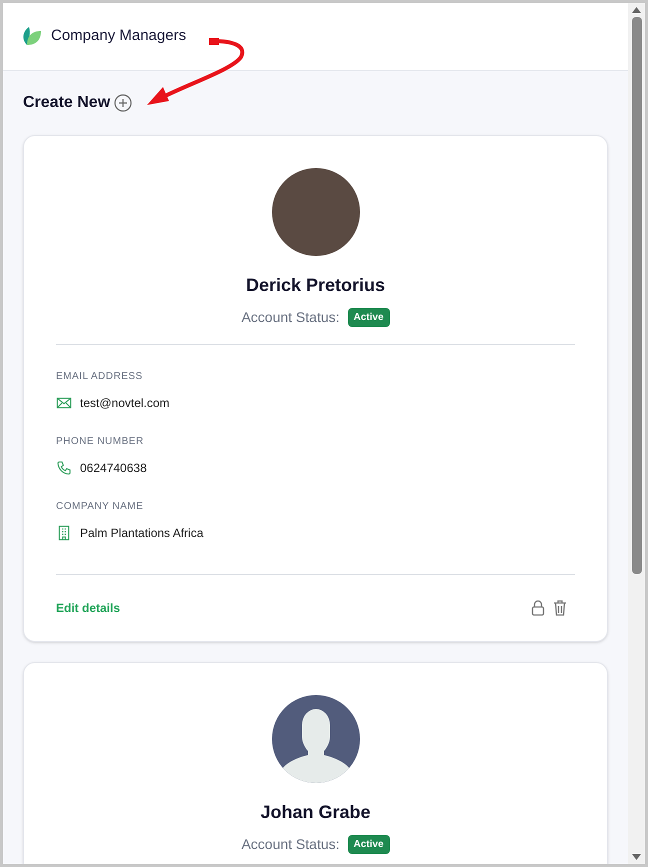 This screenshot has height=867, width=648. Describe the element at coordinates (100, 442) in the screenshot. I see `field-label: PHONE NUMBER` at that location.